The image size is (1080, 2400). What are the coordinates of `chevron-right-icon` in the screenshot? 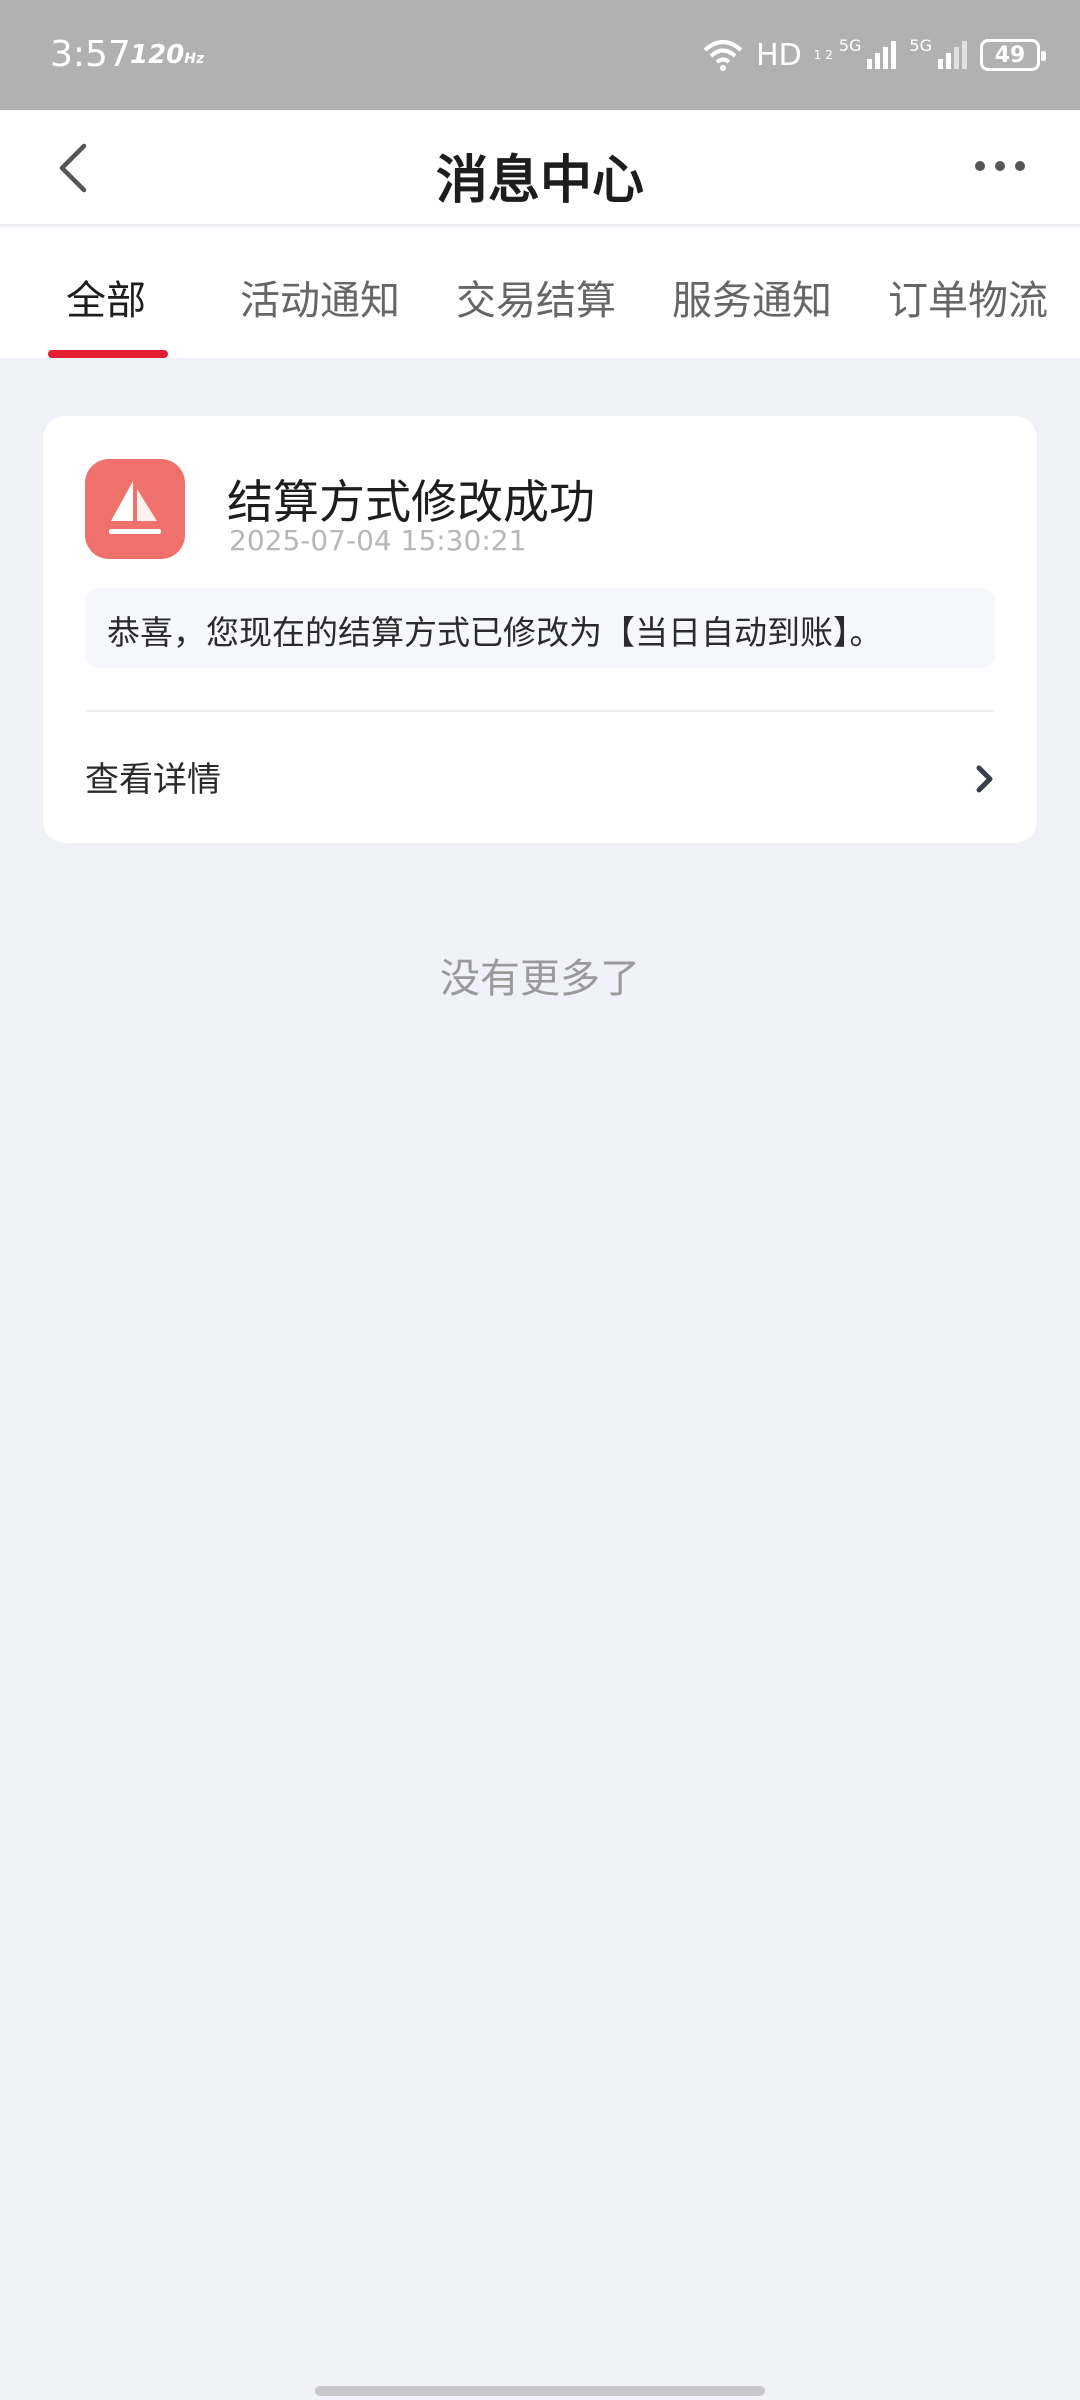 It's located at (984, 779).